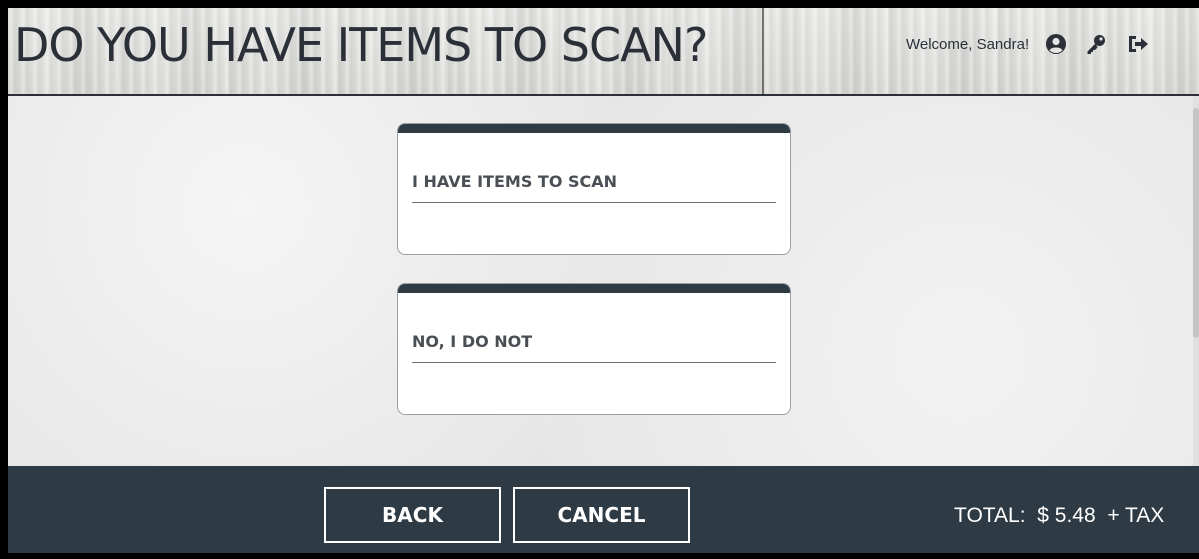 Image resolution: width=1199 pixels, height=559 pixels. Describe the element at coordinates (472, 341) in the screenshot. I see `option-label: NO, I DO NOT` at that location.